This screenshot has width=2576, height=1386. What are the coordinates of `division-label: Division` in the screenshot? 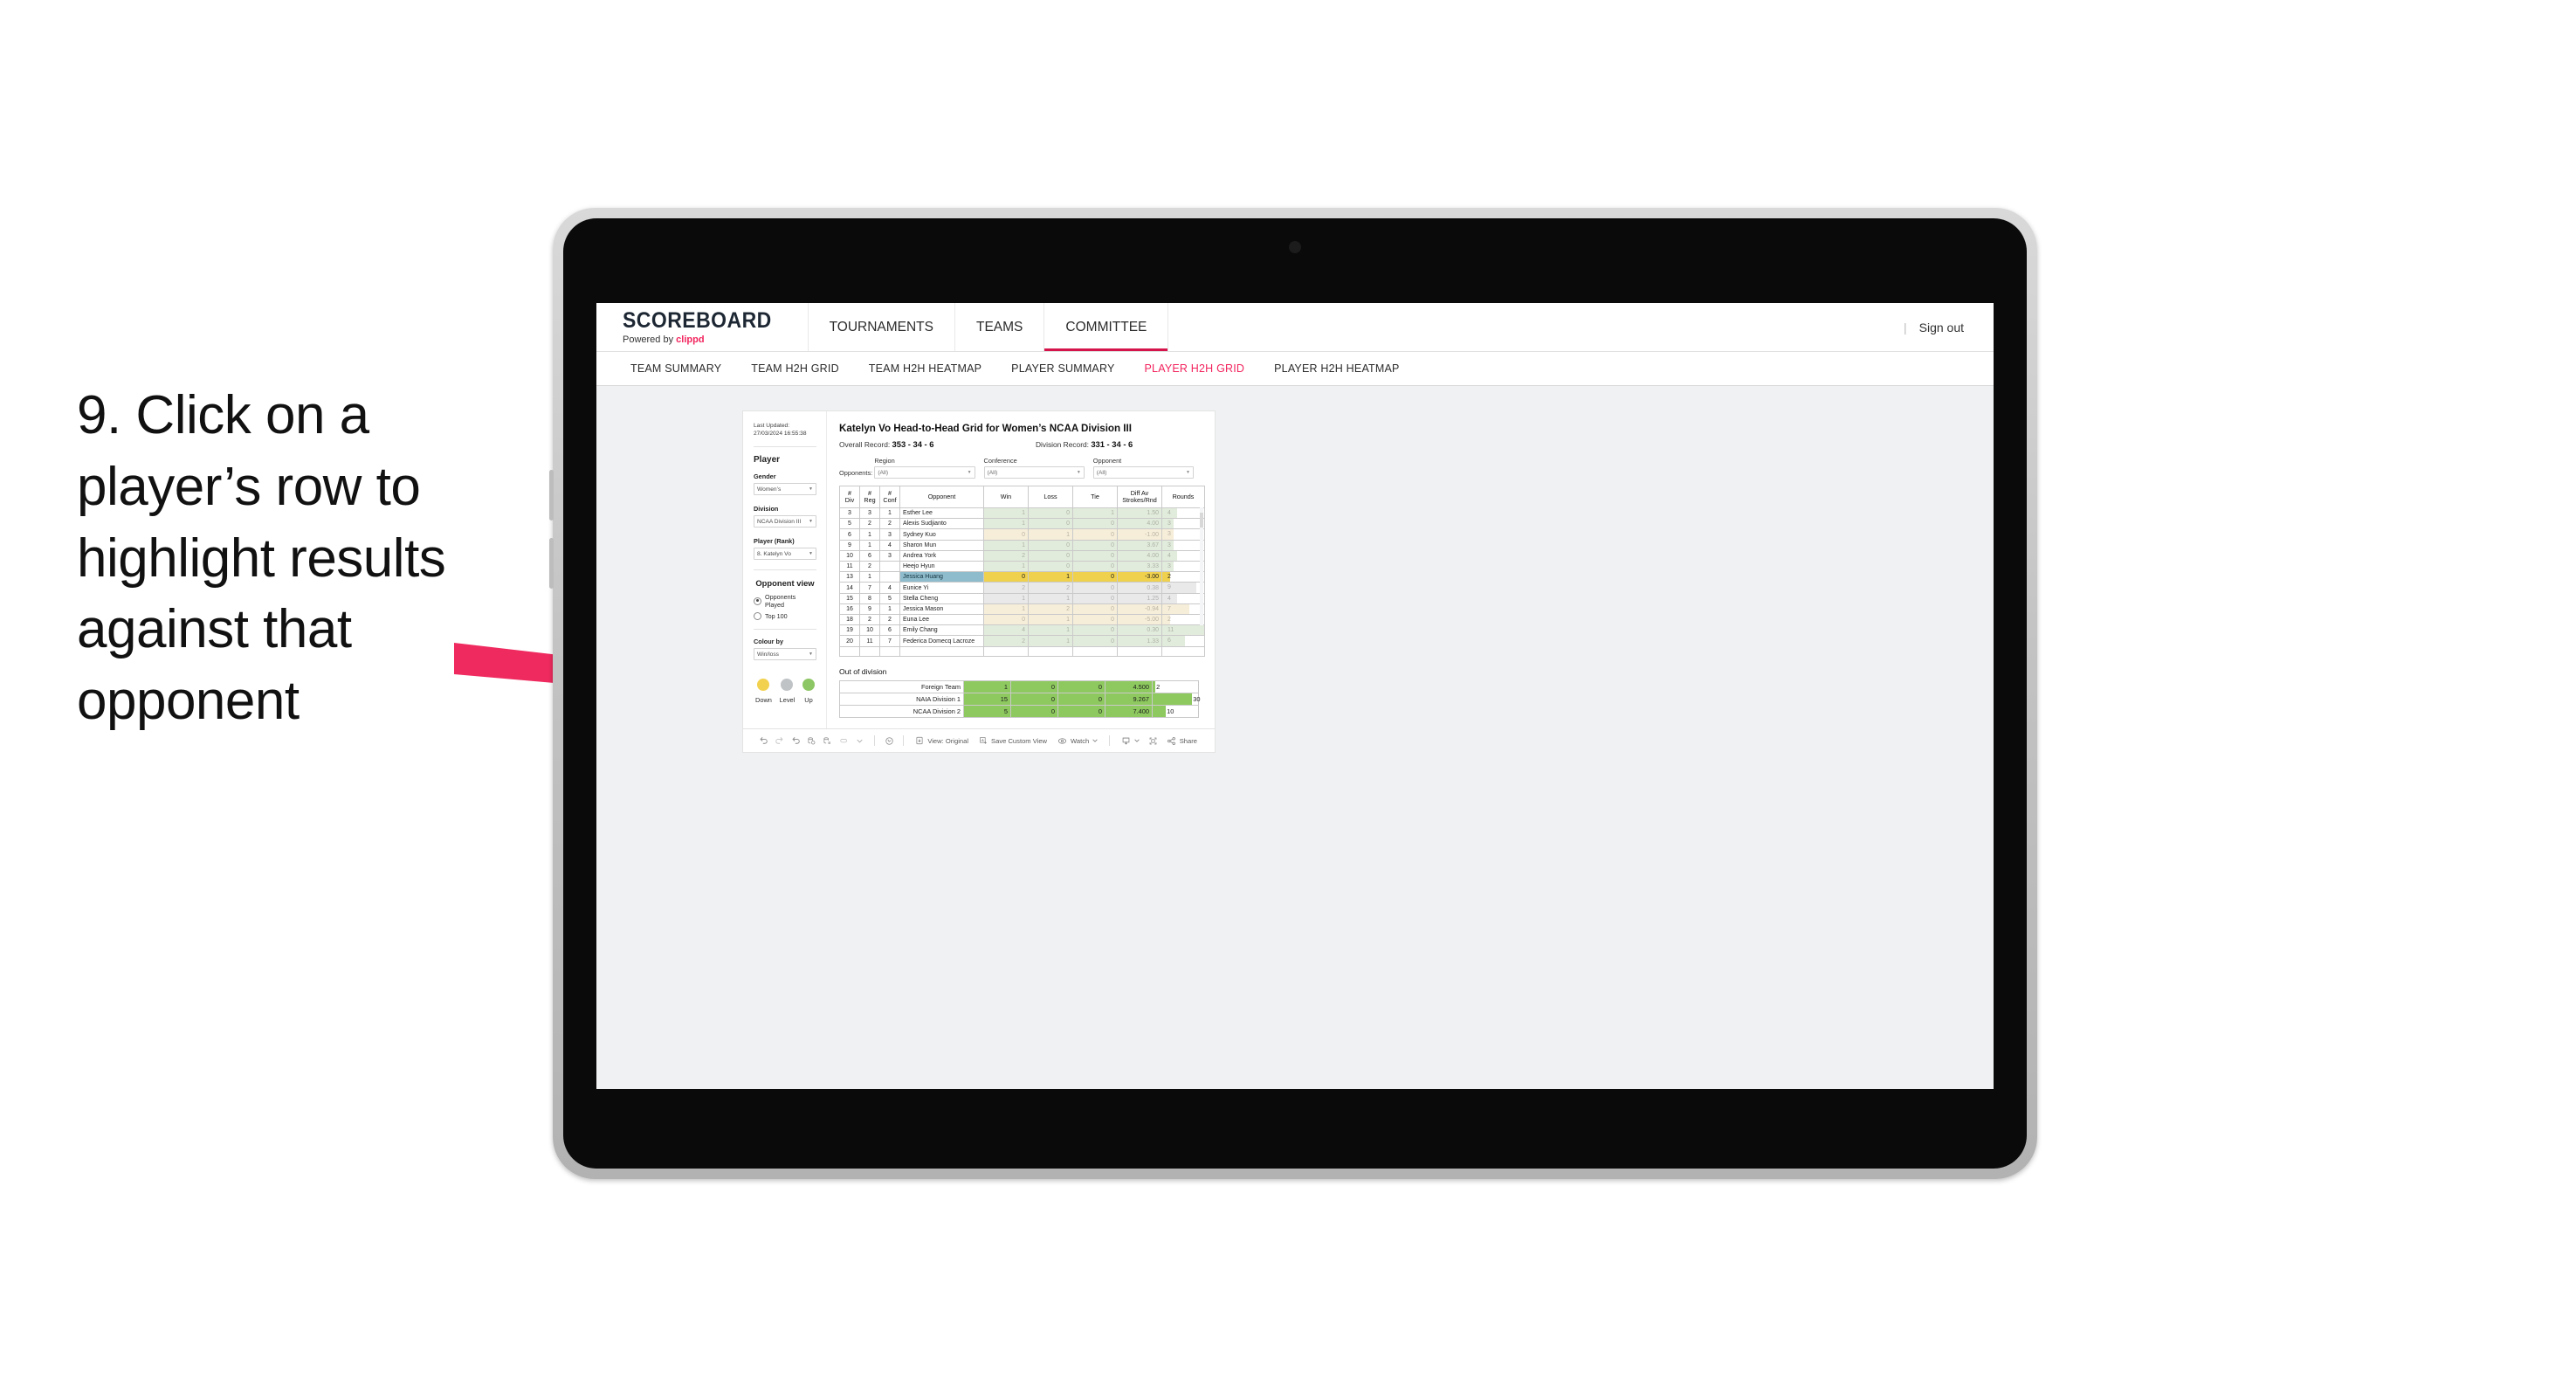 It's located at (766, 509).